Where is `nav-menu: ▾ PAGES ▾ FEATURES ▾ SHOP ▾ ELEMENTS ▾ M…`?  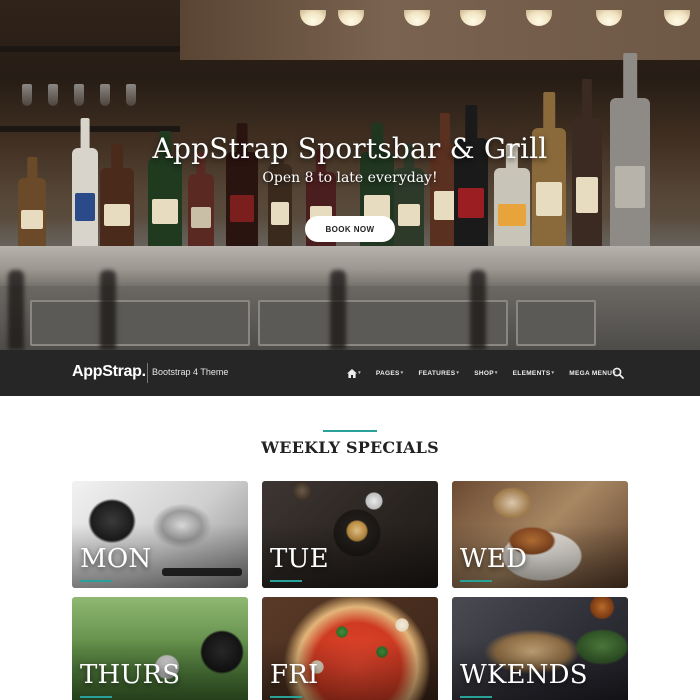 nav-menu: ▾ PAGES ▾ FEATURES ▾ SHOP ▾ ELEMENTS ▾ M… is located at coordinates (481, 373).